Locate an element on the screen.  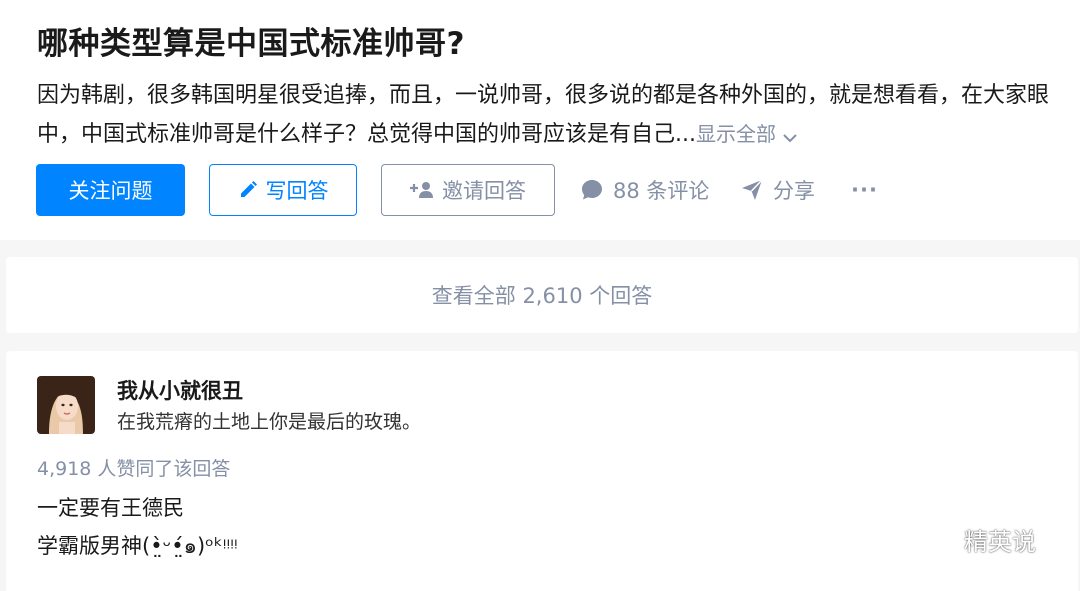
show-all-link: 显示全部 is located at coordinates (747, 134).